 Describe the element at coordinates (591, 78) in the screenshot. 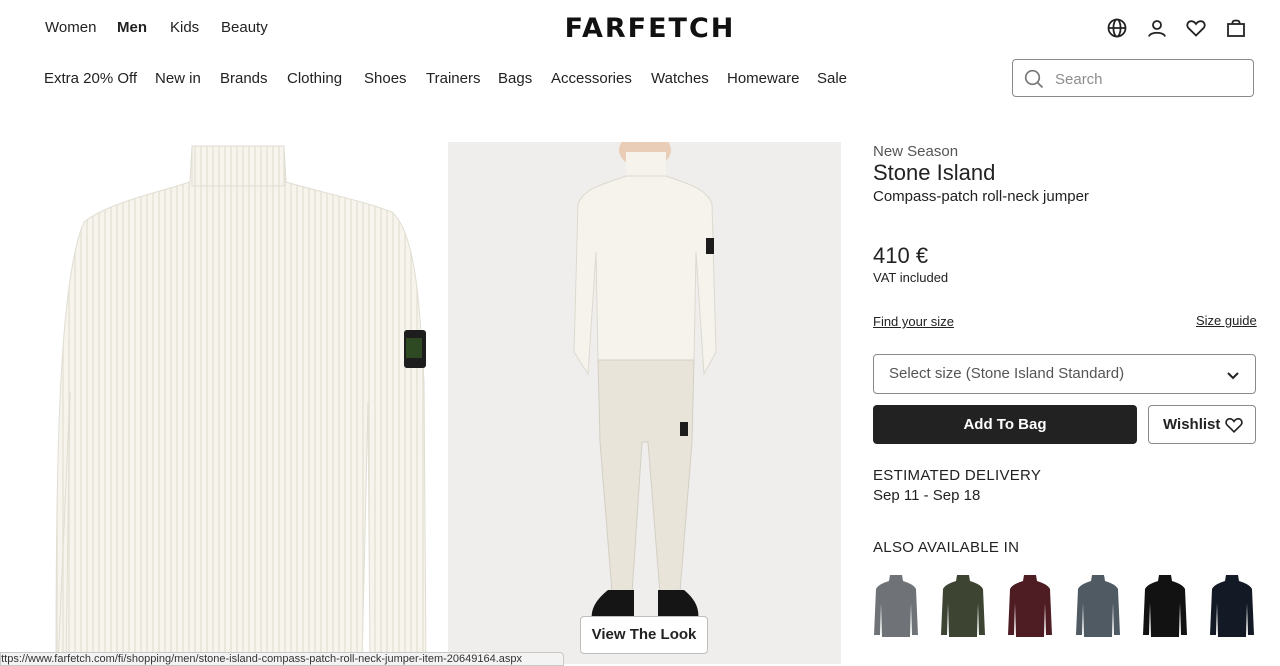

I see `category-accessories: Accessories` at that location.